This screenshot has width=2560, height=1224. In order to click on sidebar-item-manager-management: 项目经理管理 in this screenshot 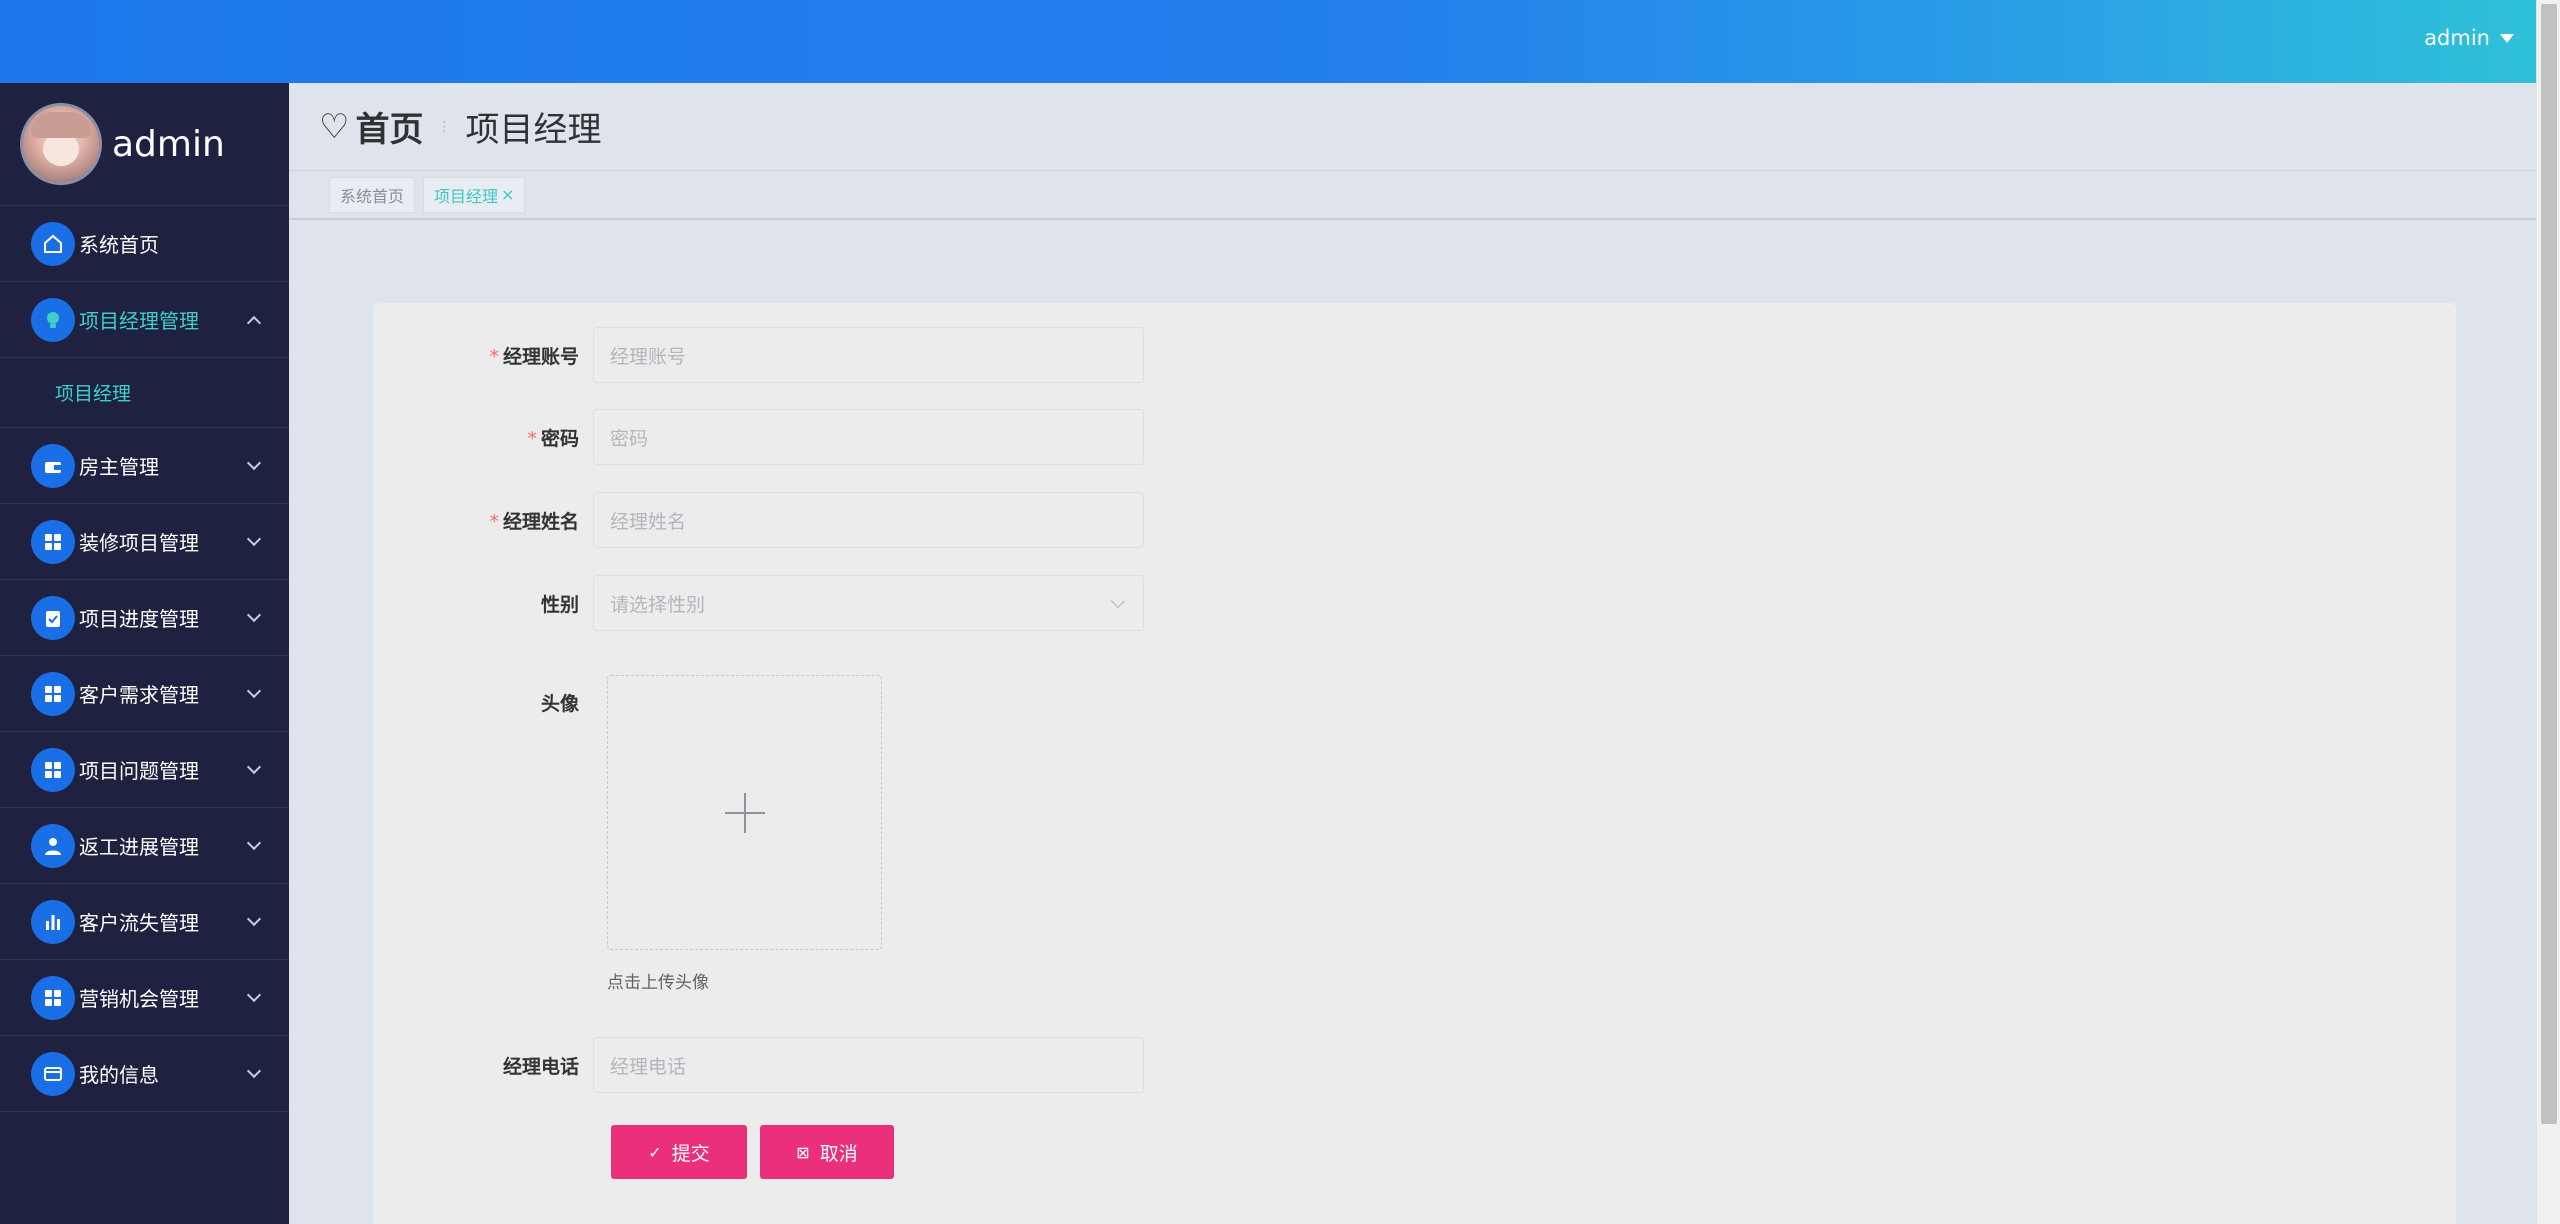, I will do `click(144, 320)`.